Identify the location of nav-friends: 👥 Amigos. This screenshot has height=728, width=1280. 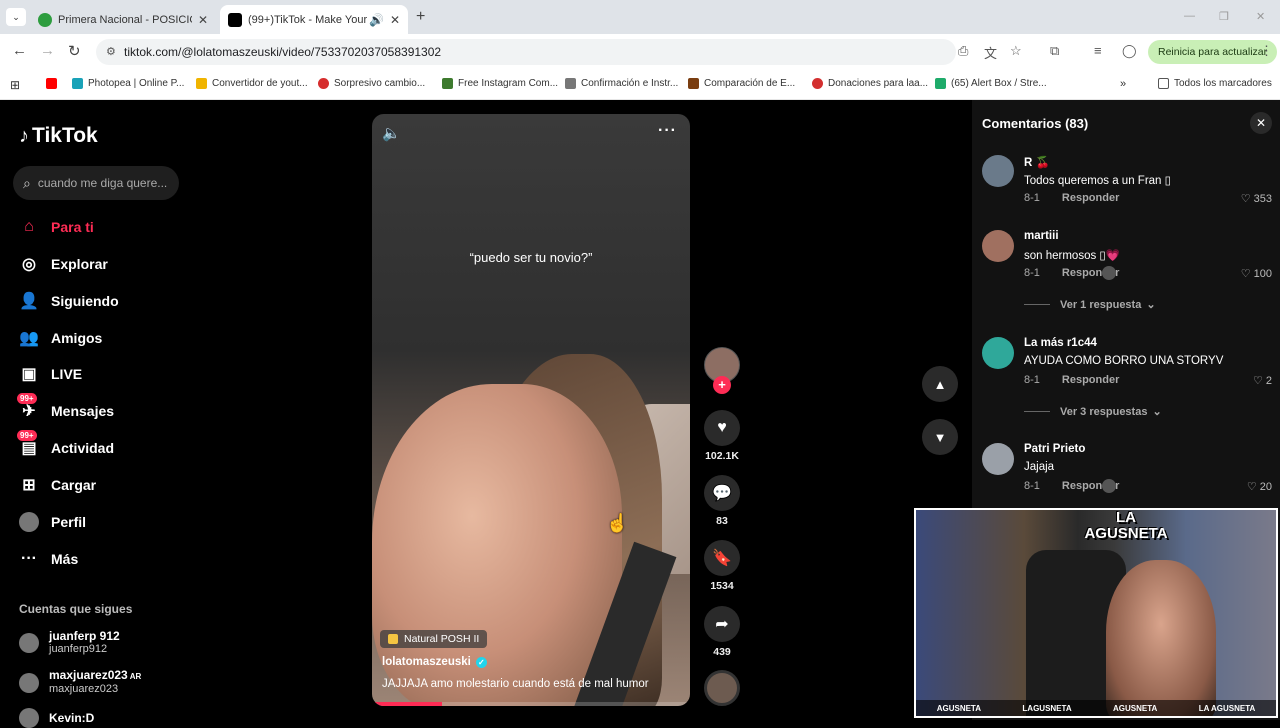
(60, 338).